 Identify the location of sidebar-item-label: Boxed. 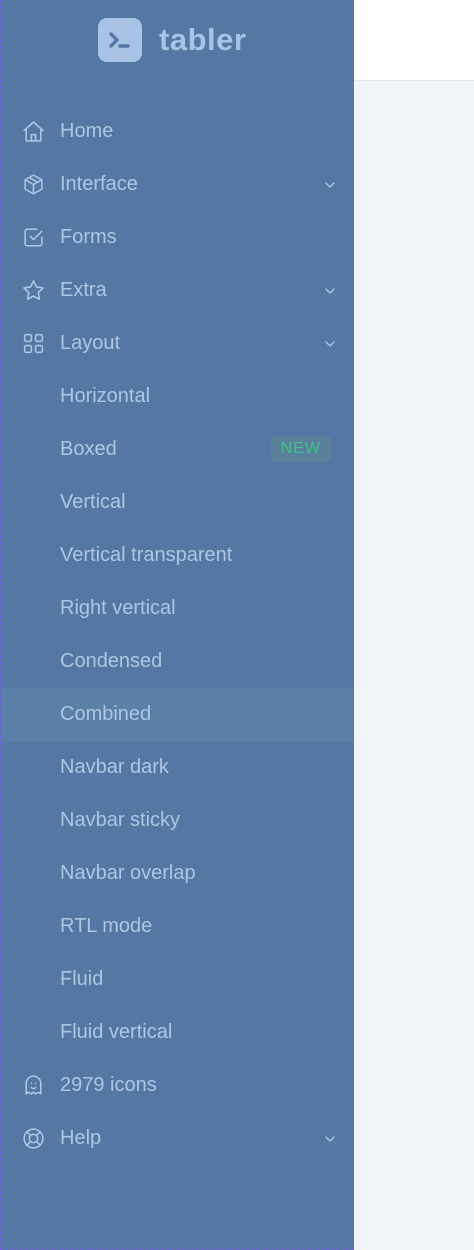
(88, 449).